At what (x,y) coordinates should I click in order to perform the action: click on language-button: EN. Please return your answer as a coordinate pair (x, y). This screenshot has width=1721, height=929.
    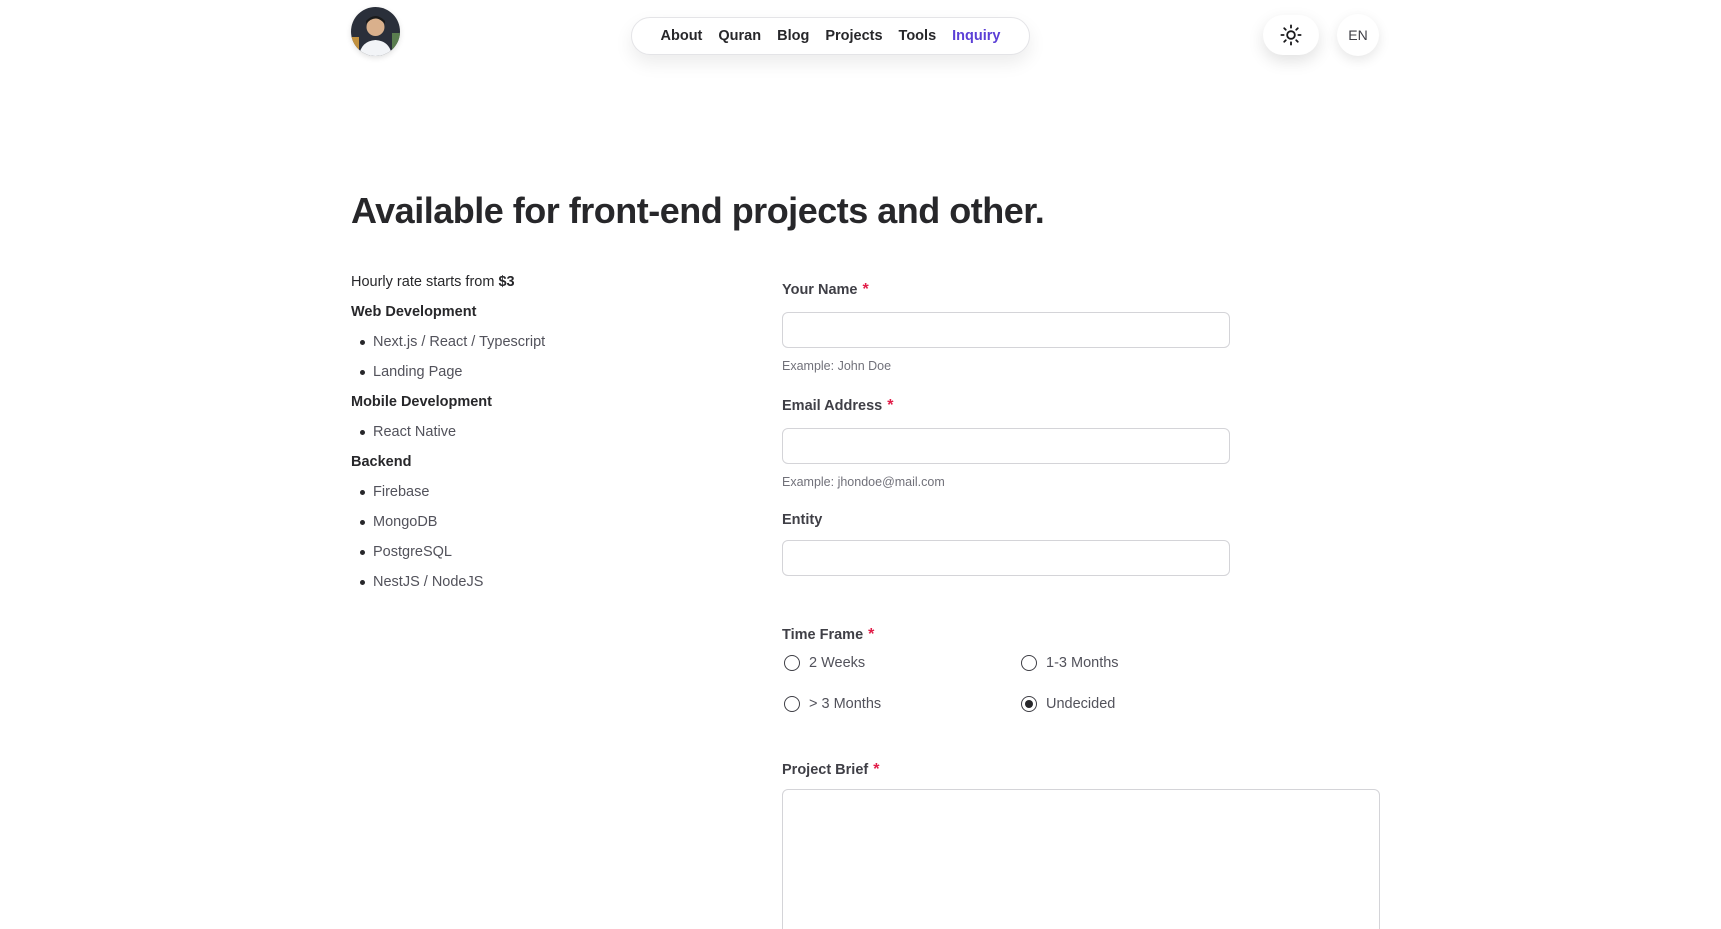
    Looking at the image, I should click on (1358, 35).